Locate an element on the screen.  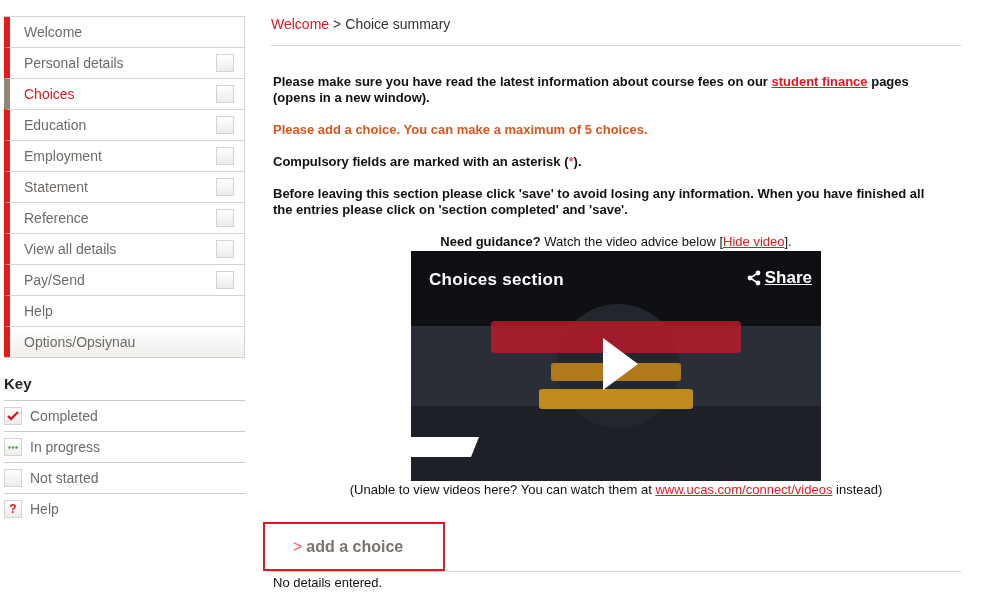
key-label: Completed is located at coordinates (64, 416).